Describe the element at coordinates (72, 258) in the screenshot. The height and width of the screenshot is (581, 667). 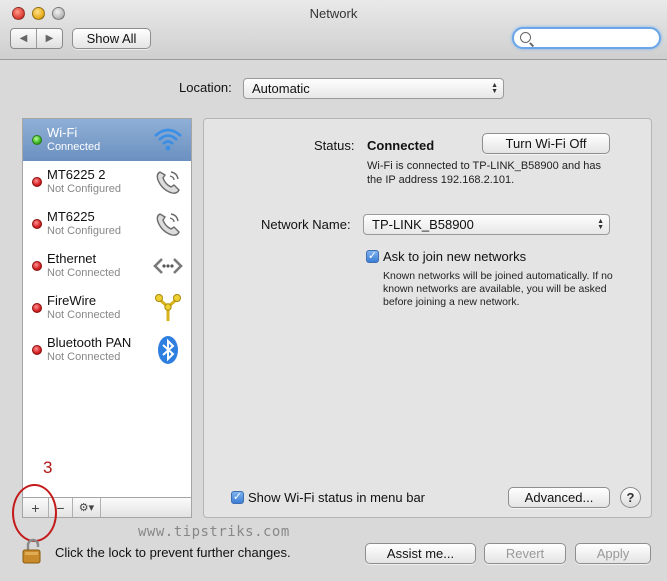
I see `service-name: Ethernet` at that location.